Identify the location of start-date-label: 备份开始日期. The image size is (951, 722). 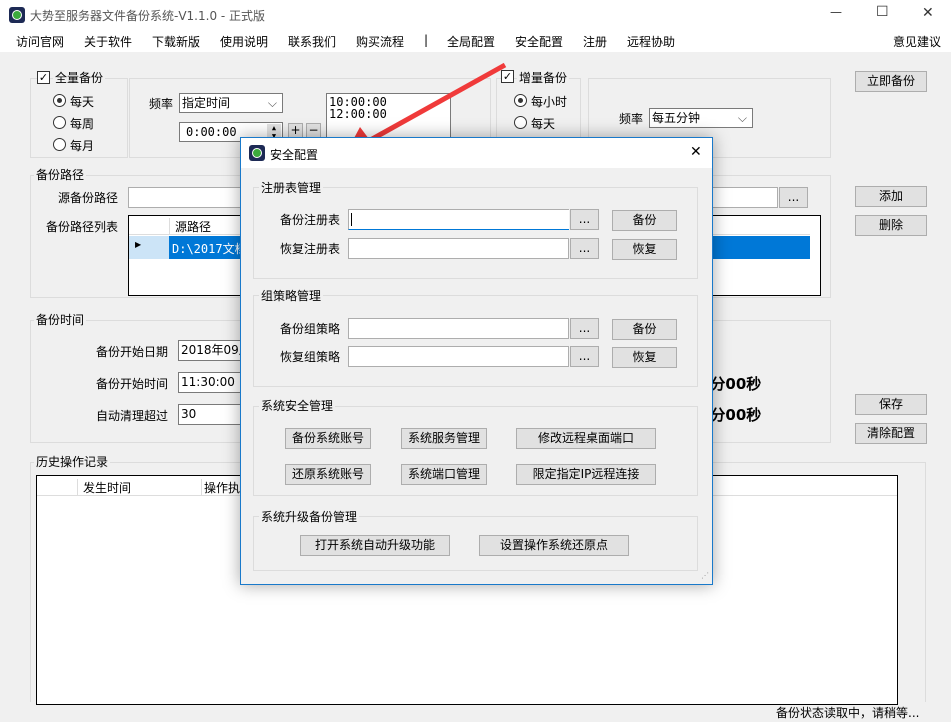
(132, 352).